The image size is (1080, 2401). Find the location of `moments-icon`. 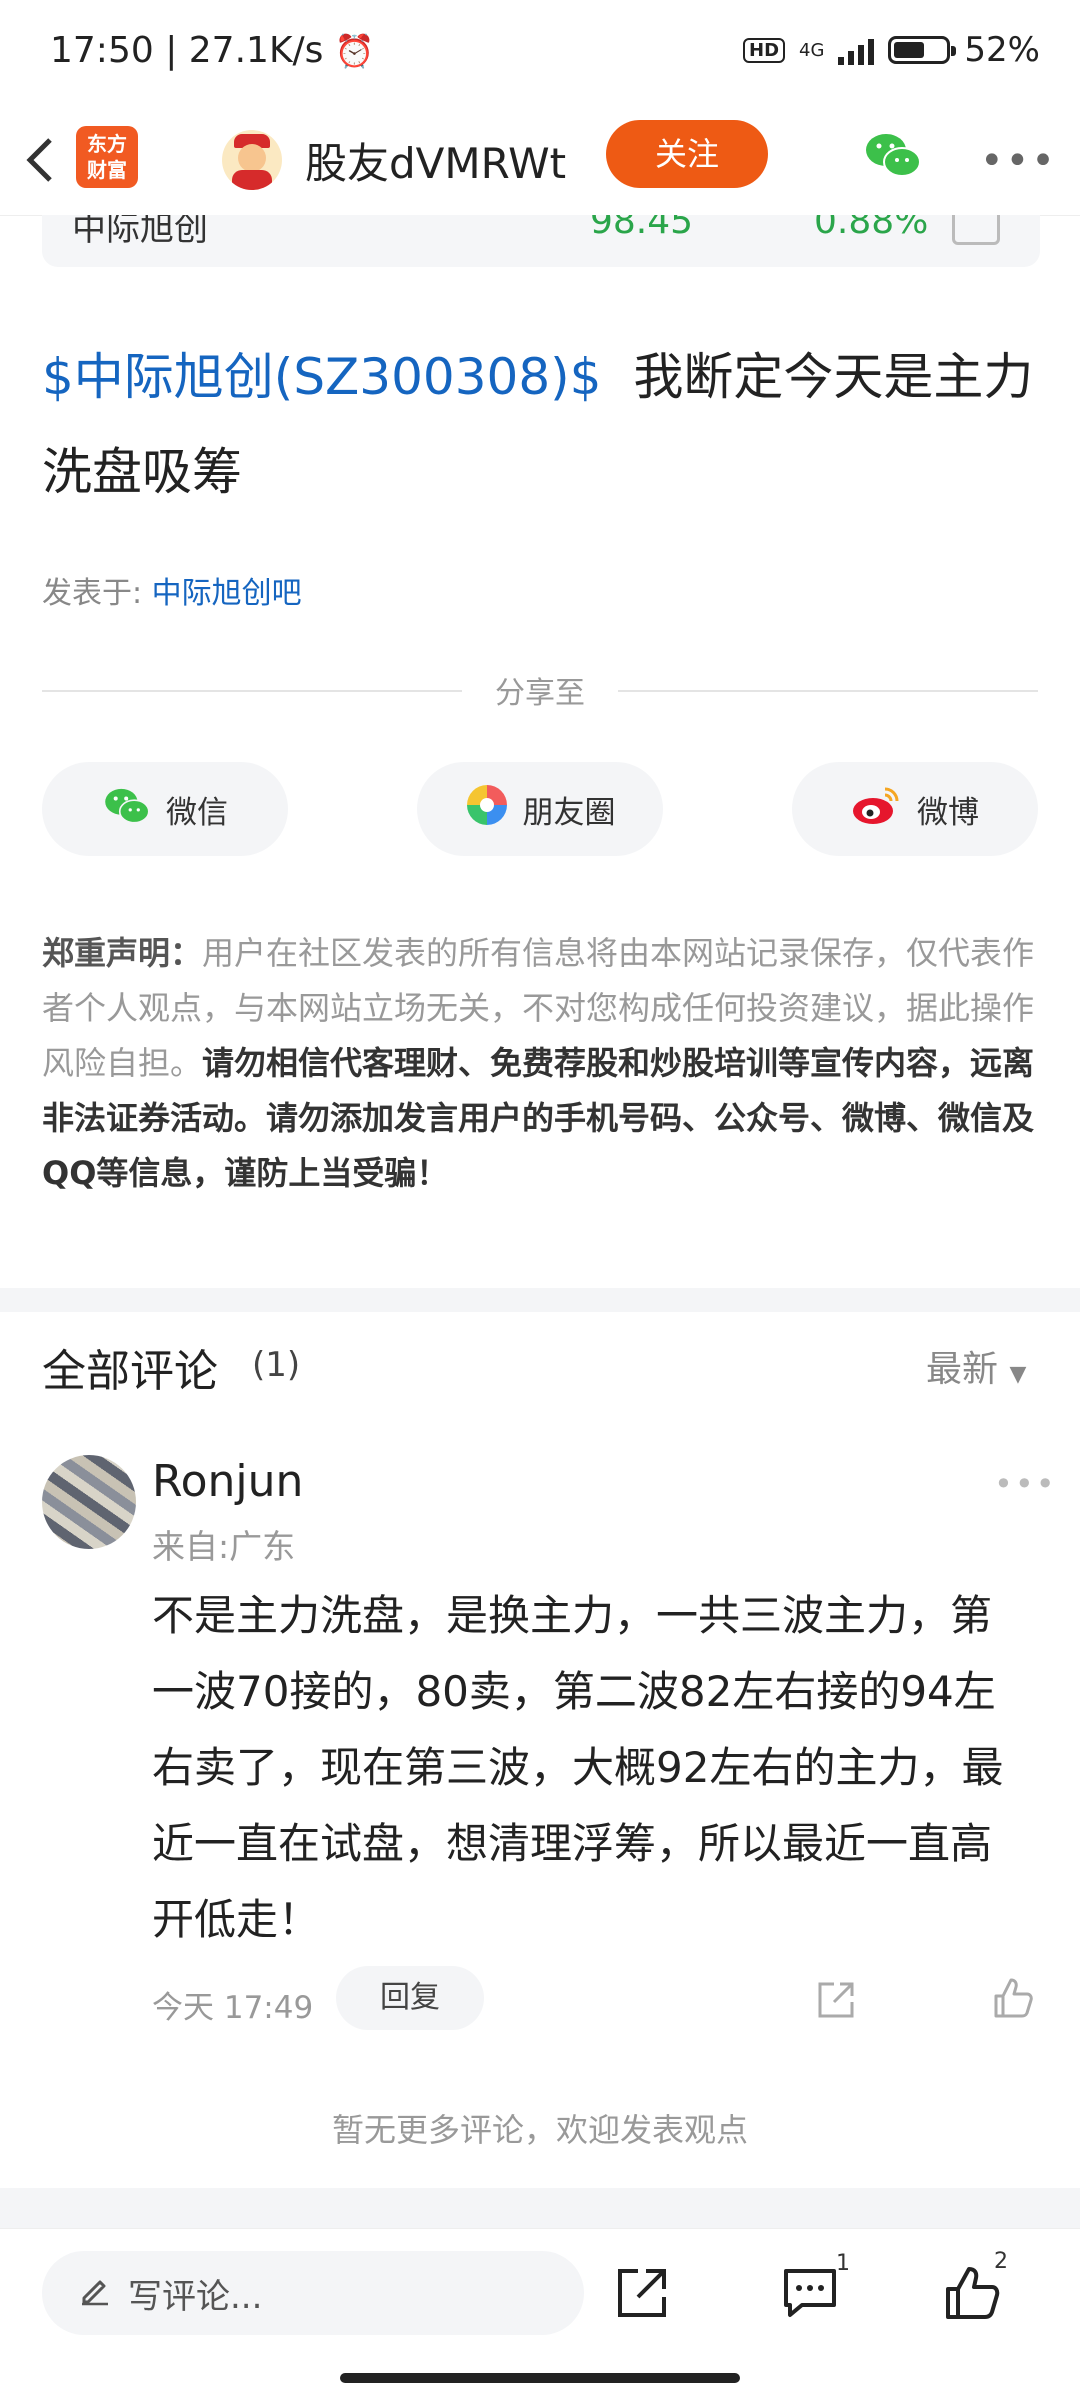

moments-icon is located at coordinates (487, 809).